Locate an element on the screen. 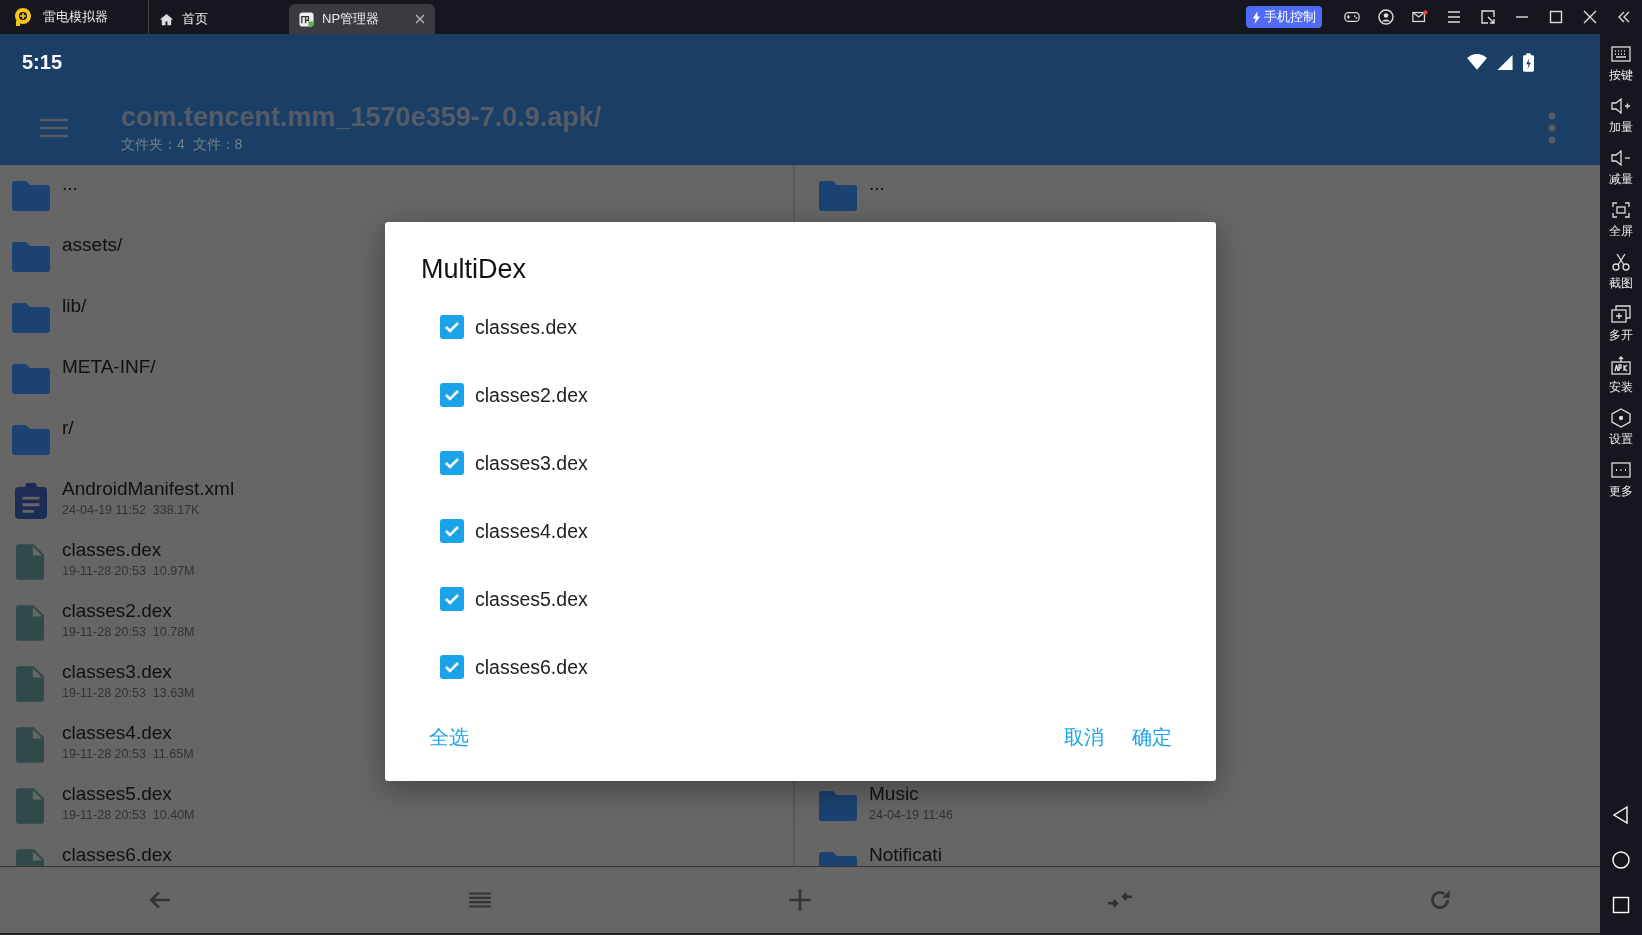 The width and height of the screenshot is (1642, 935). side-label: 设置 is located at coordinates (1621, 439).